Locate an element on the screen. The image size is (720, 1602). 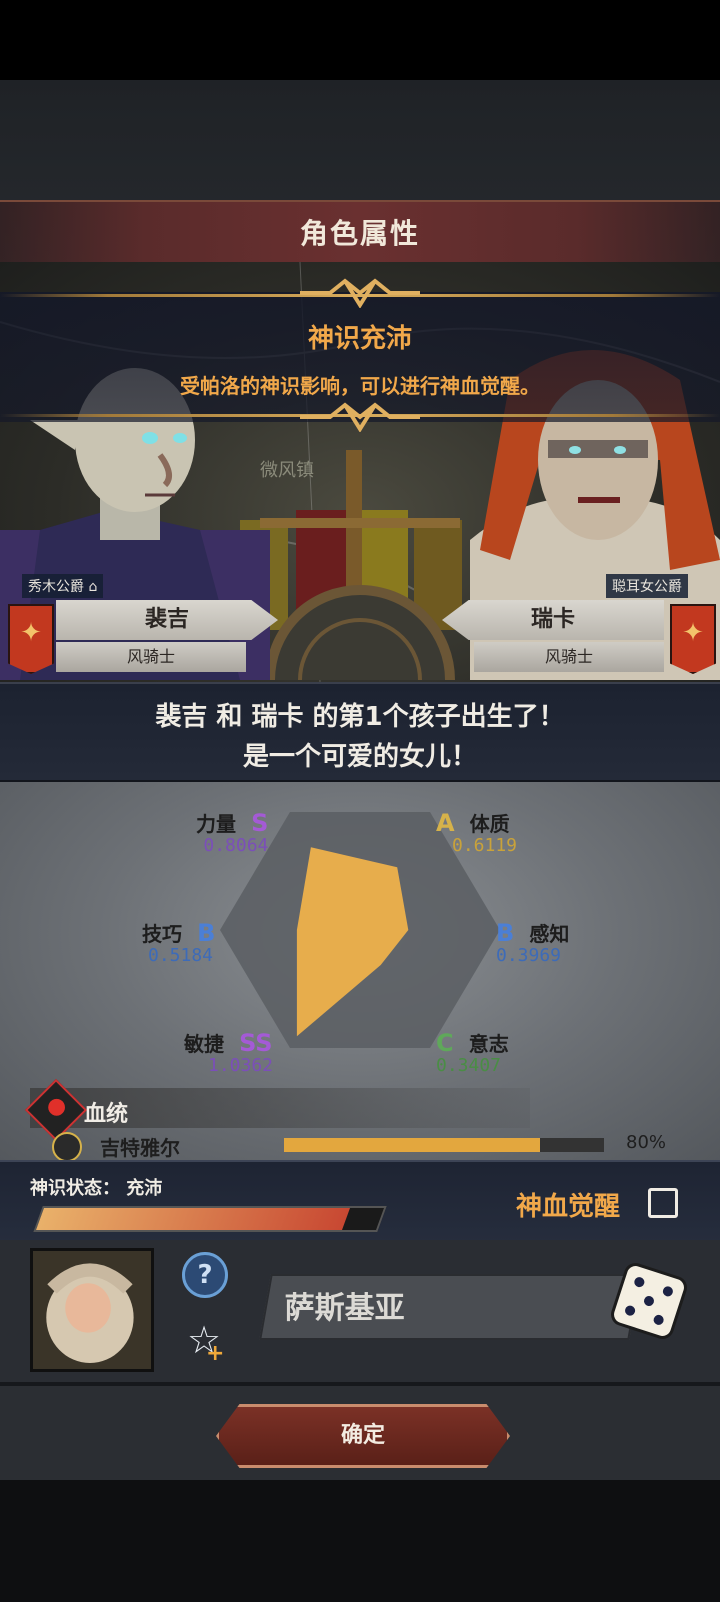
baby-portrait is located at coordinates (89, 1307).